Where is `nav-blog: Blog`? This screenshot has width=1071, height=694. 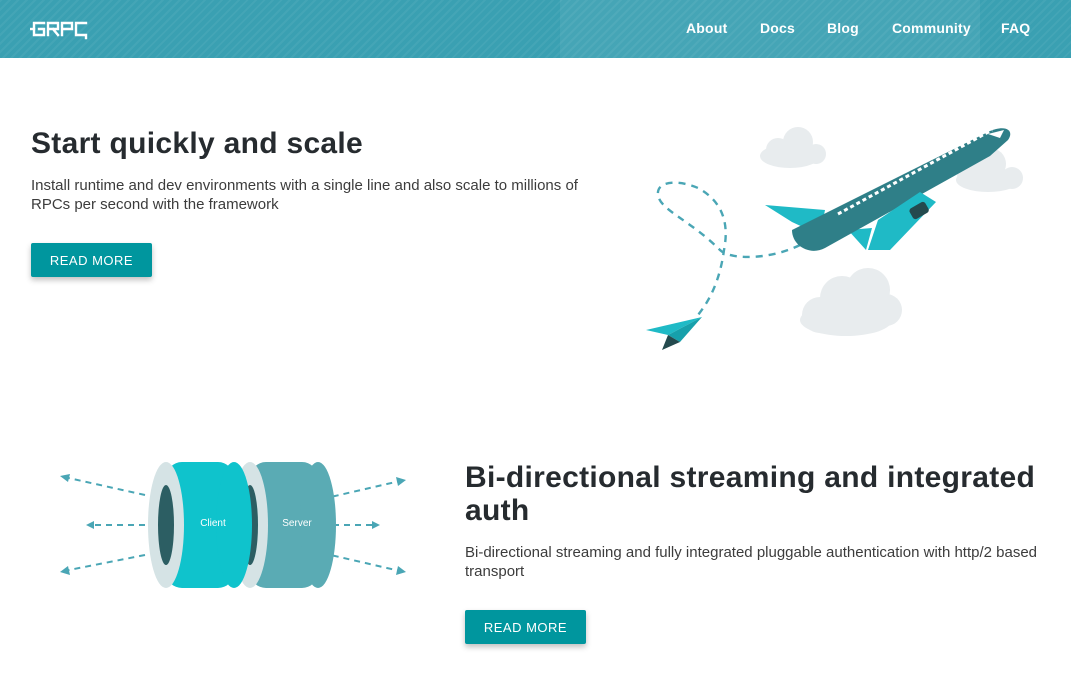 nav-blog: Blog is located at coordinates (843, 28).